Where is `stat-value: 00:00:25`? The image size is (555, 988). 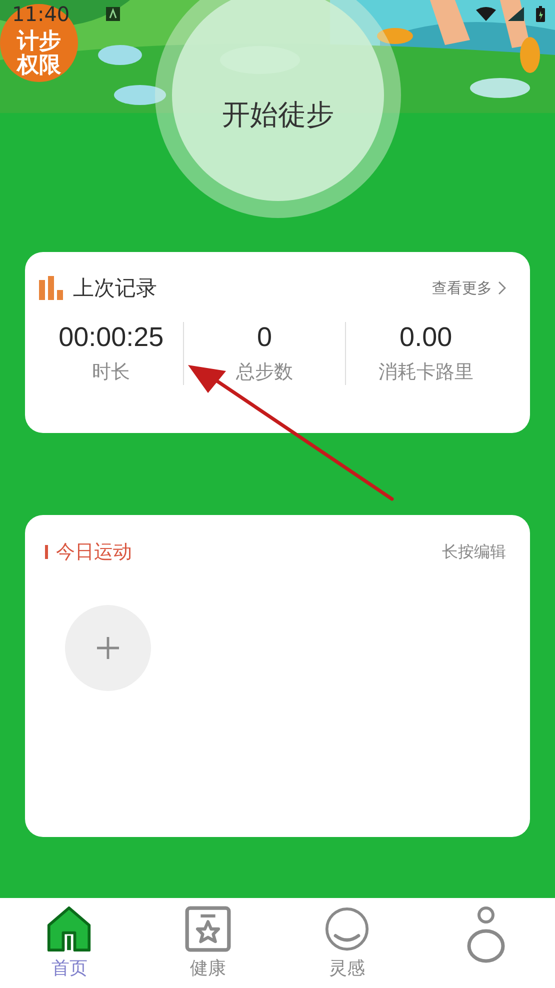
stat-value: 00:00:25 is located at coordinates (111, 337).